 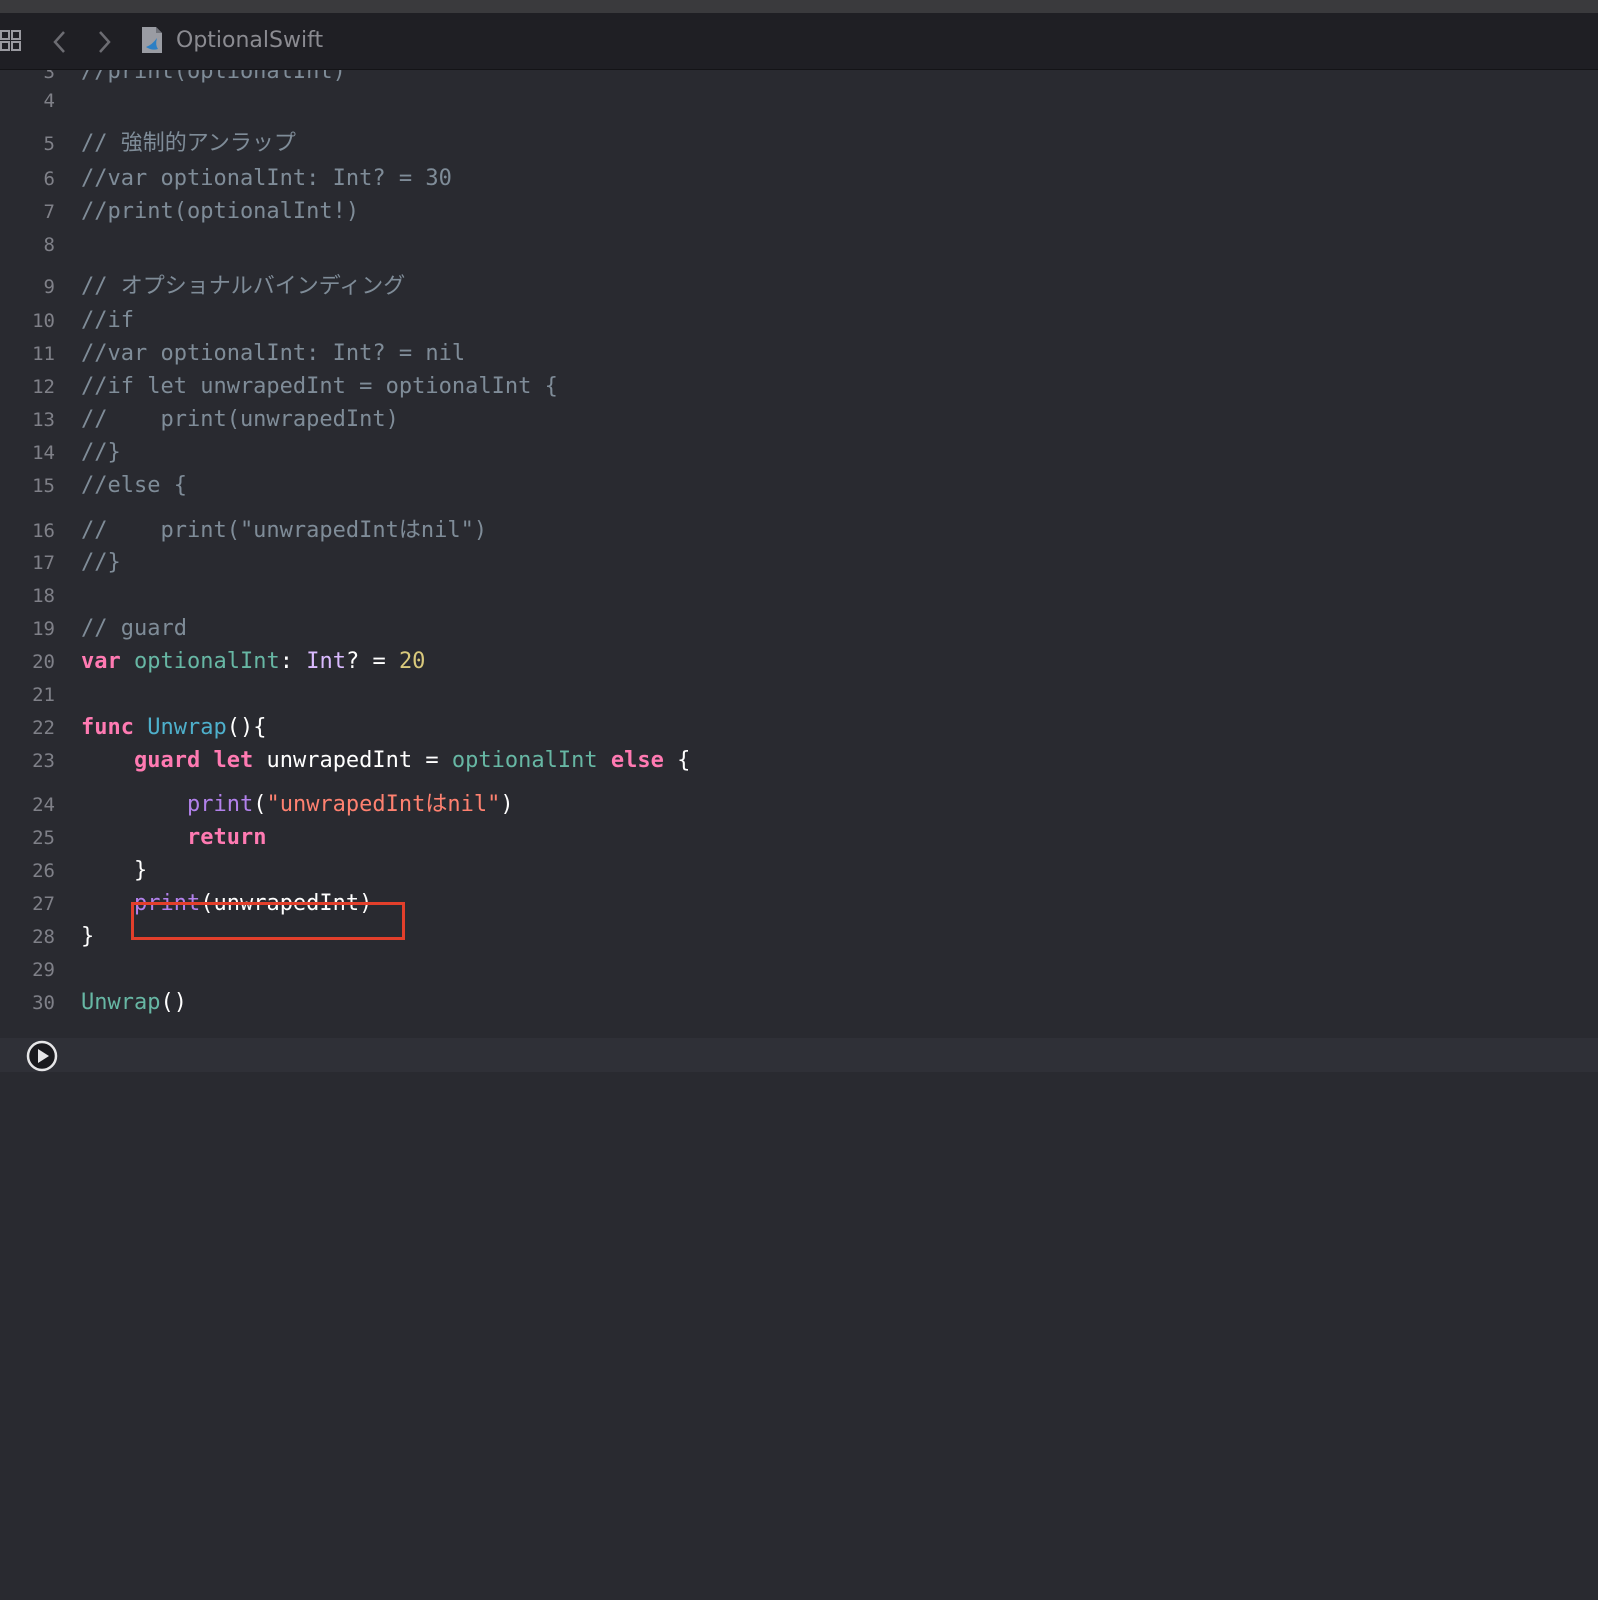 I want to click on line-number: 24, so click(x=43, y=805).